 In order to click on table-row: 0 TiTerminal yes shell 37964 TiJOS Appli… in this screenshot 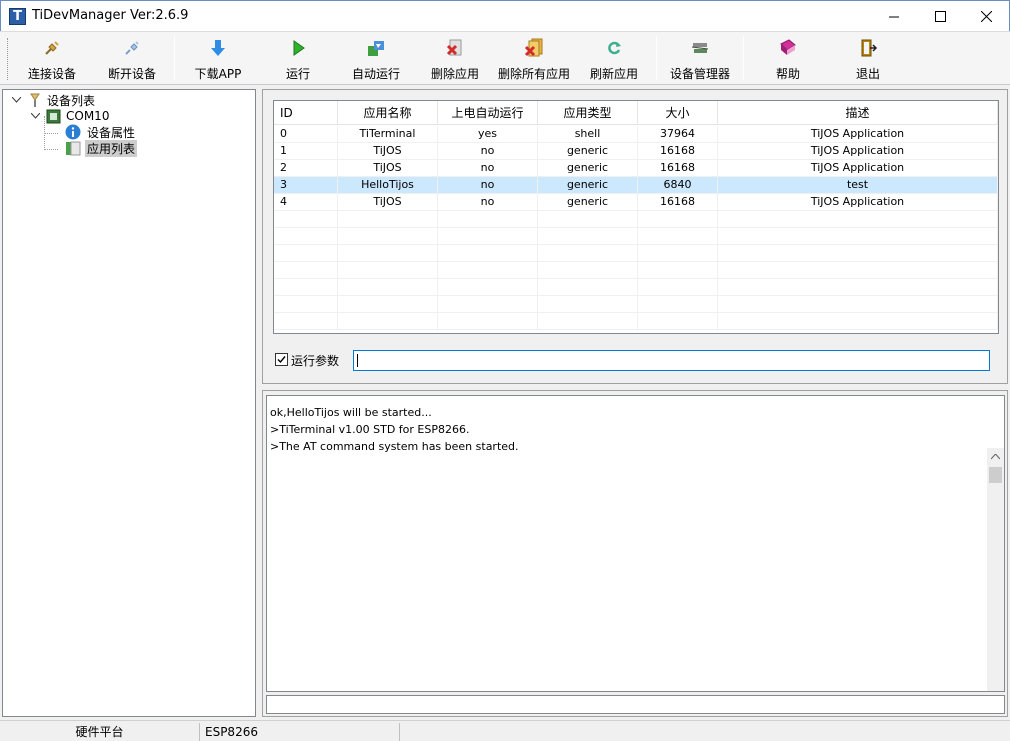, I will do `click(636, 134)`.